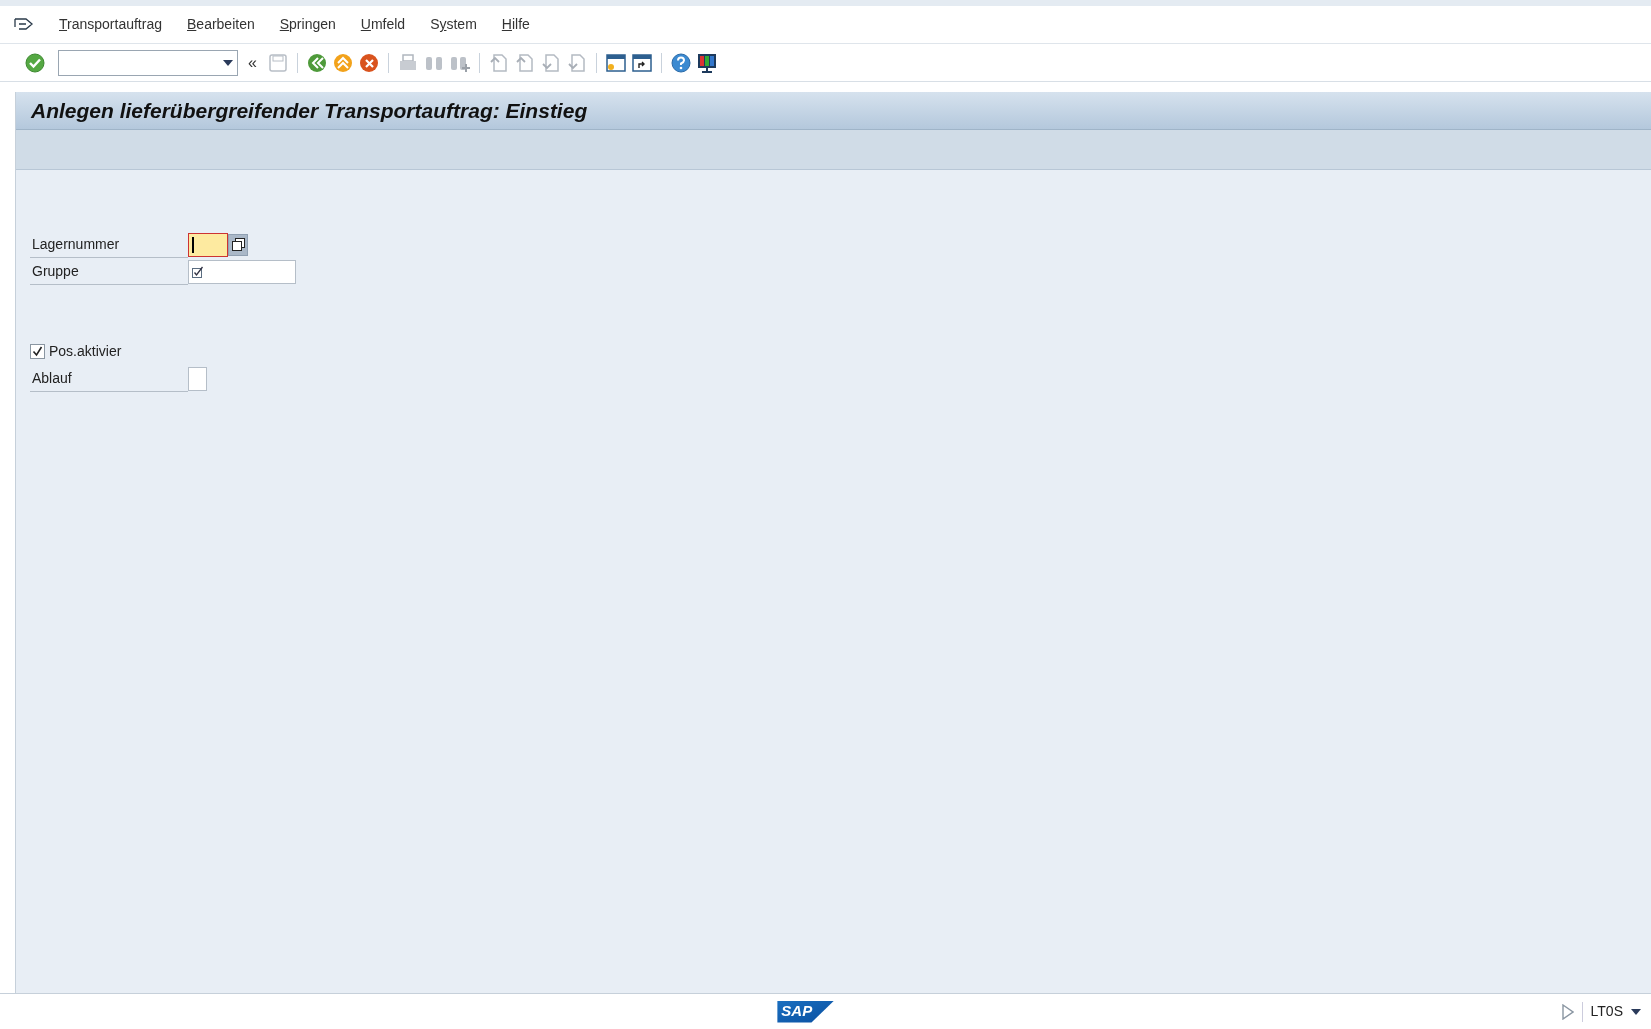 The width and height of the screenshot is (1651, 1029). Describe the element at coordinates (641, 62) in the screenshot. I see `shortcut-icon` at that location.